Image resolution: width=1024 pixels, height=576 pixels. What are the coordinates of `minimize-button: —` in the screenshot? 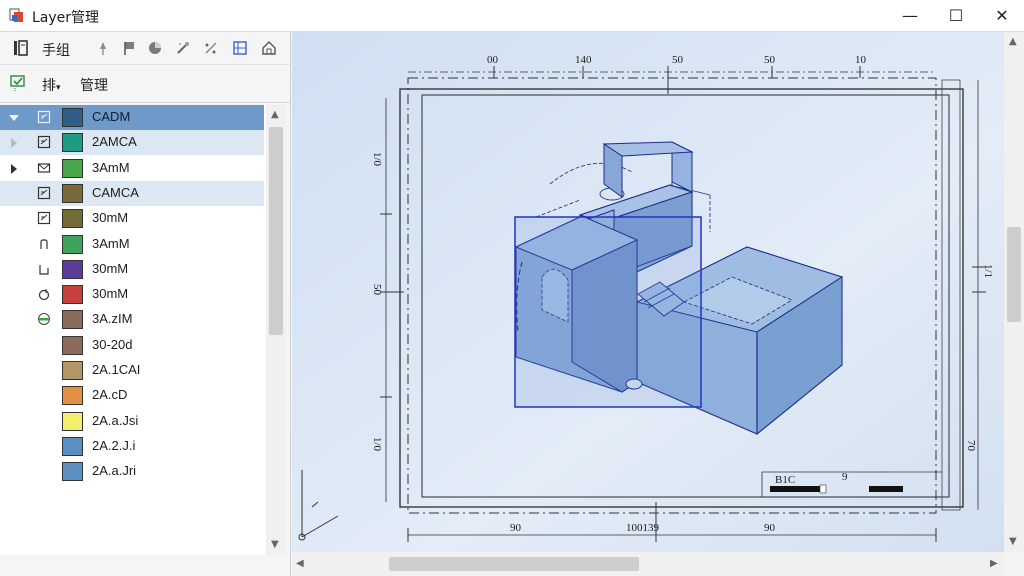 It's located at (910, 15).